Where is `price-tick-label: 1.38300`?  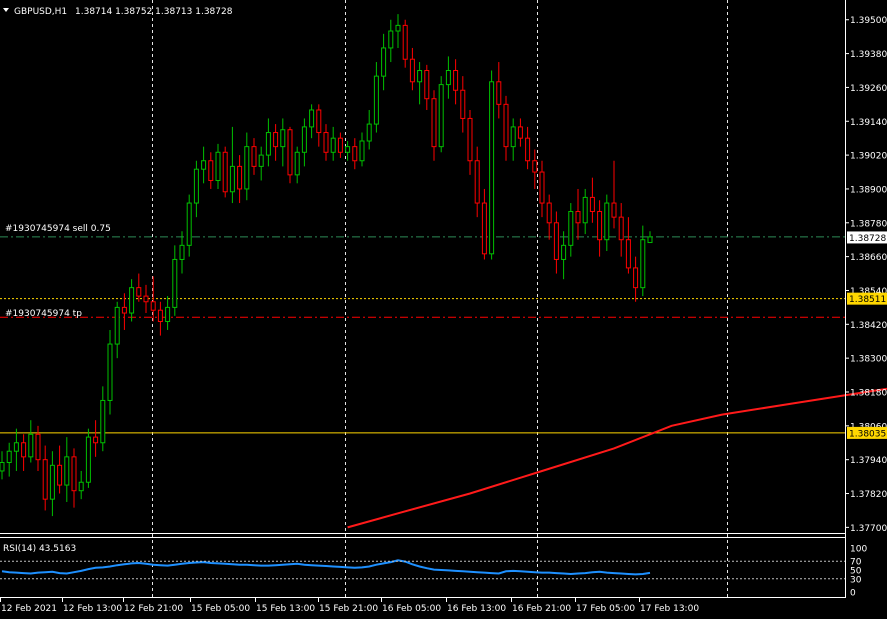 price-tick-label: 1.38300 is located at coordinates (868, 360).